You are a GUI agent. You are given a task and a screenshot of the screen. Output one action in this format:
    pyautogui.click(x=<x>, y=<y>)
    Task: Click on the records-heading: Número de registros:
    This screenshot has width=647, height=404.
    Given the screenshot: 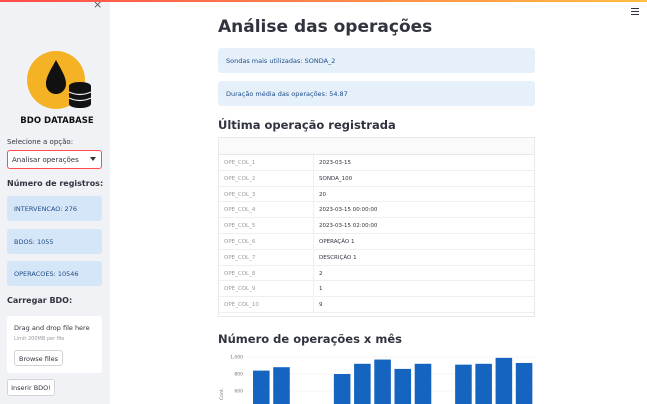 What is the action you would take?
    pyautogui.click(x=55, y=183)
    